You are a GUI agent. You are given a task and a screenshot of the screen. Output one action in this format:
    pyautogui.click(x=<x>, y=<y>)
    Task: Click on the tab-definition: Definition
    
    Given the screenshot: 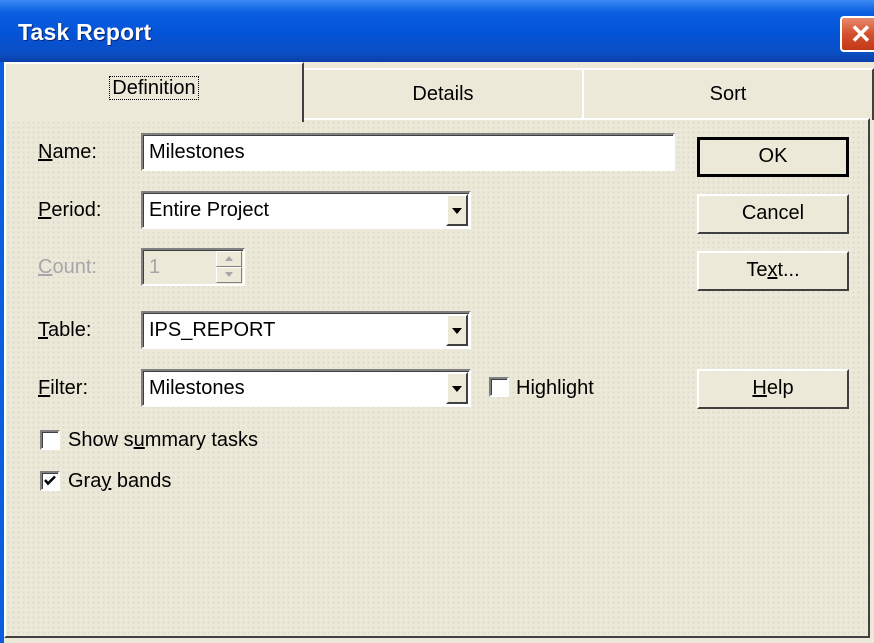 What is the action you would take?
    pyautogui.click(x=154, y=92)
    